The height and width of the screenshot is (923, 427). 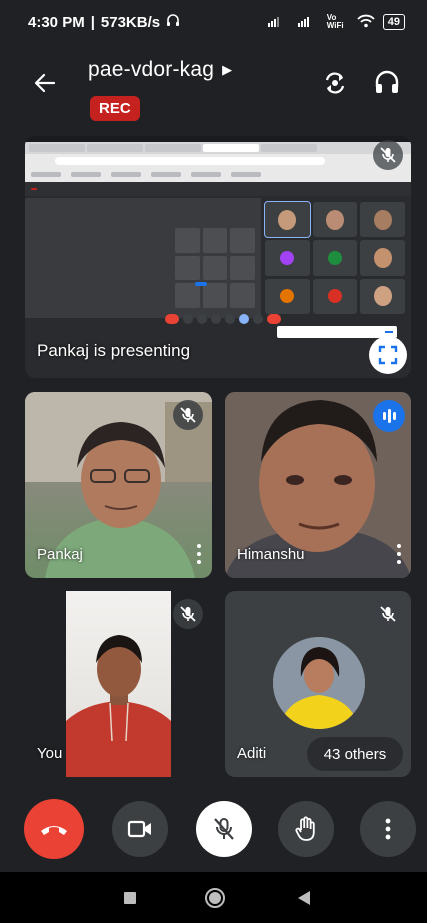 What do you see at coordinates (160, 70) in the screenshot?
I see `meeting-title-button: pae-vdor-kag ▶` at bounding box center [160, 70].